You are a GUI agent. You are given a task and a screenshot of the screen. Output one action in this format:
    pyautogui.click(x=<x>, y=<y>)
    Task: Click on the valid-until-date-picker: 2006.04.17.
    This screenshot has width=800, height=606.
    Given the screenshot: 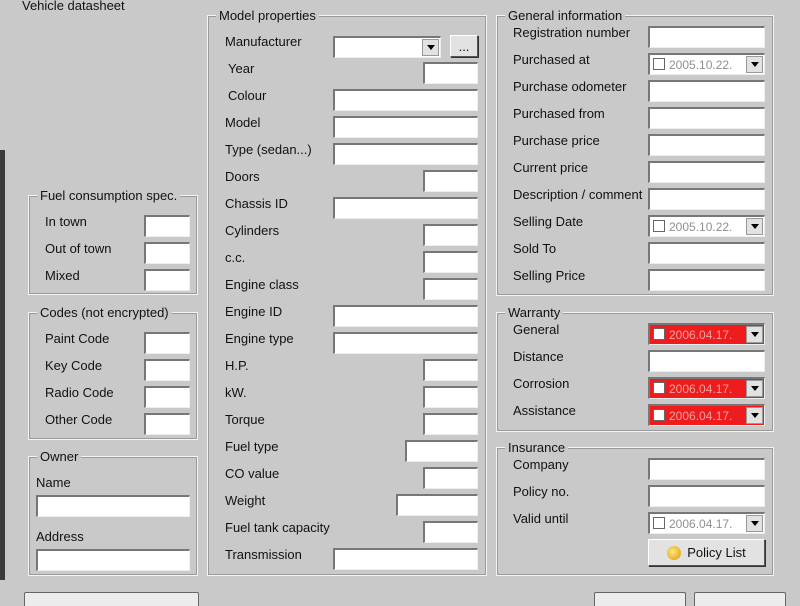 What is the action you would take?
    pyautogui.click(x=706, y=523)
    